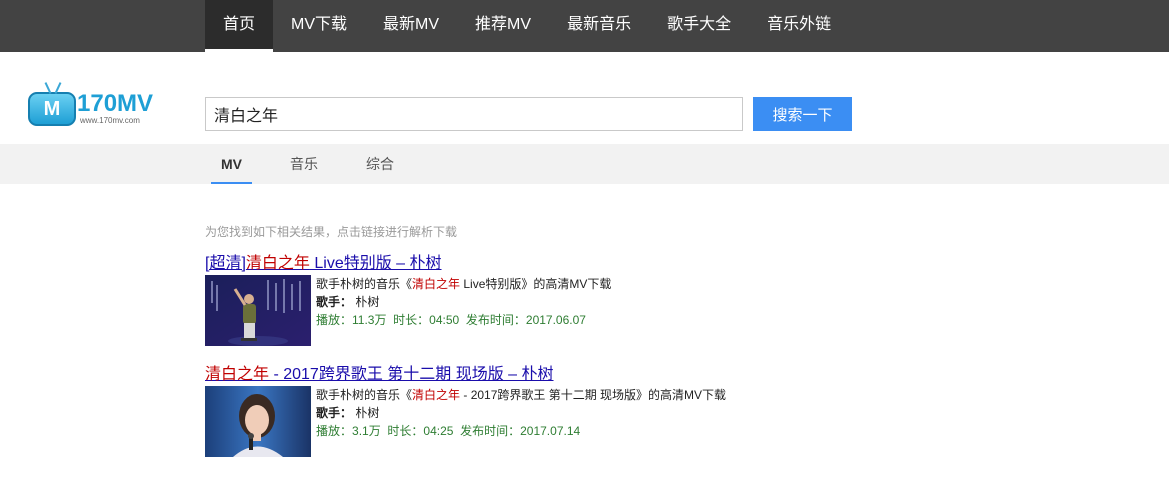  I want to click on nav-item-music-links: 音乐外链, so click(799, 26).